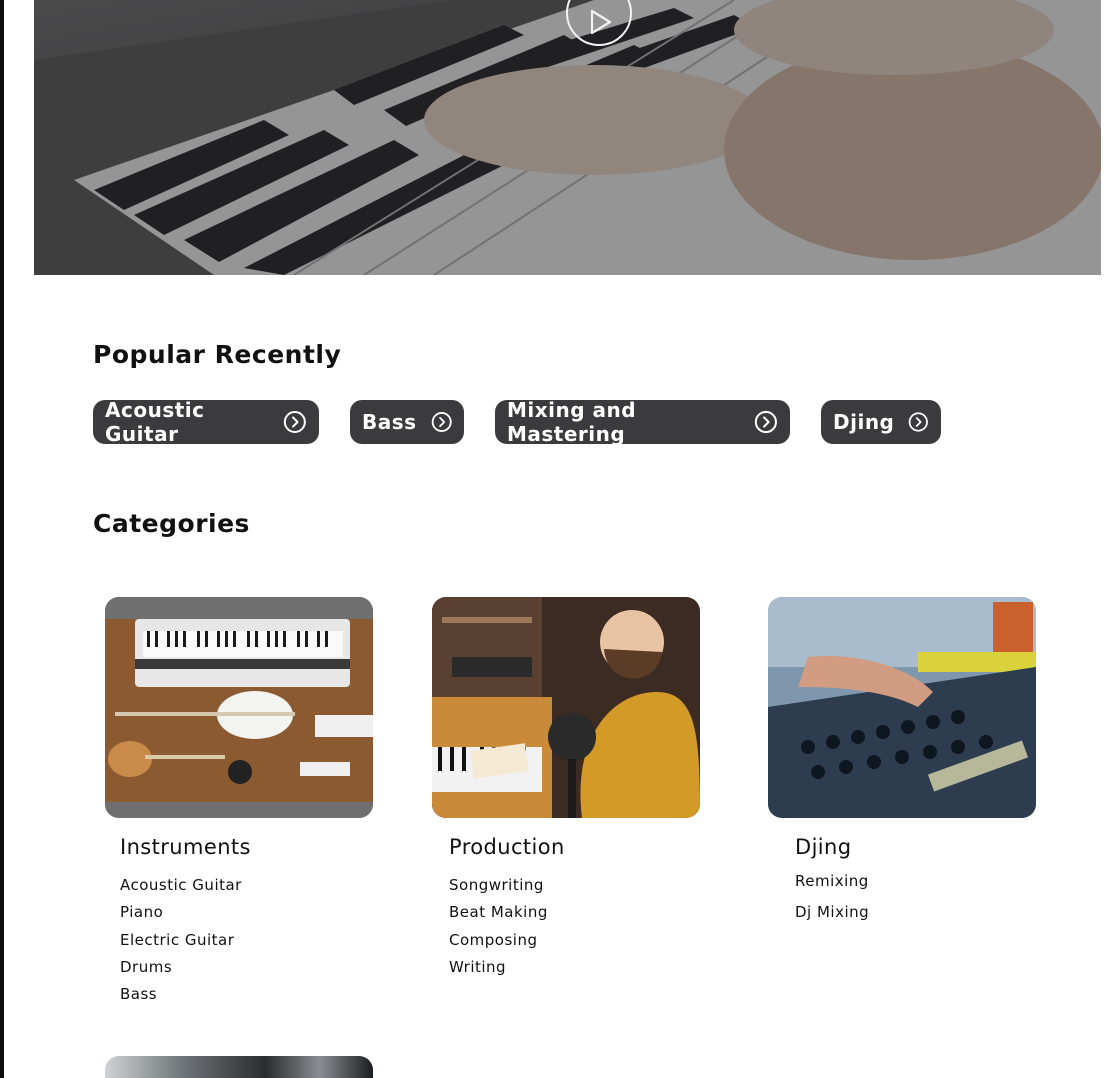 The width and height of the screenshot is (1120, 1078). I want to click on djing-image, so click(902, 707).